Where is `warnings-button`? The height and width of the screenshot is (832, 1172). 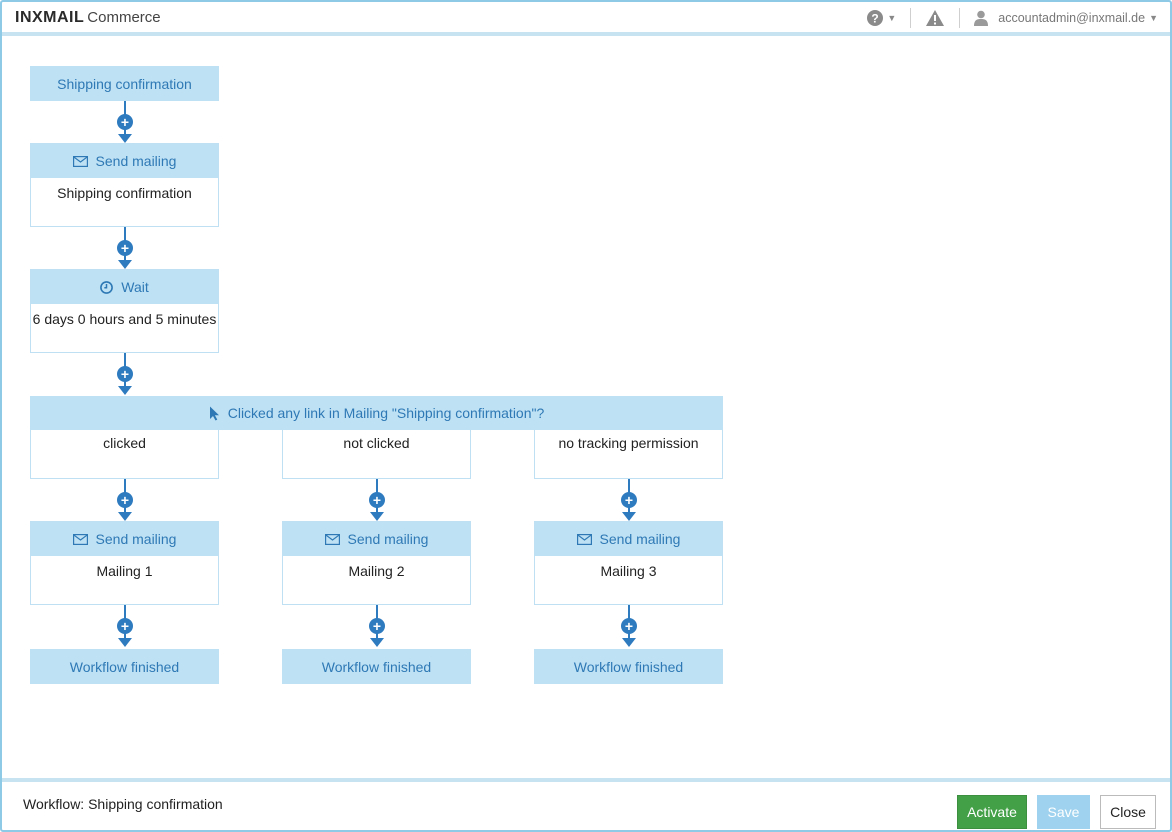 warnings-button is located at coordinates (935, 18).